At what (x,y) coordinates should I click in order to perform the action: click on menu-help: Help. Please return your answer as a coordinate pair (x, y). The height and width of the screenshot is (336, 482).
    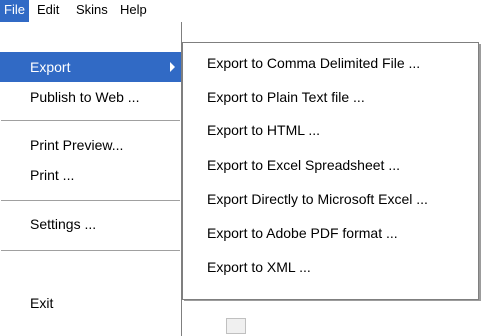
    Looking at the image, I should click on (133, 11).